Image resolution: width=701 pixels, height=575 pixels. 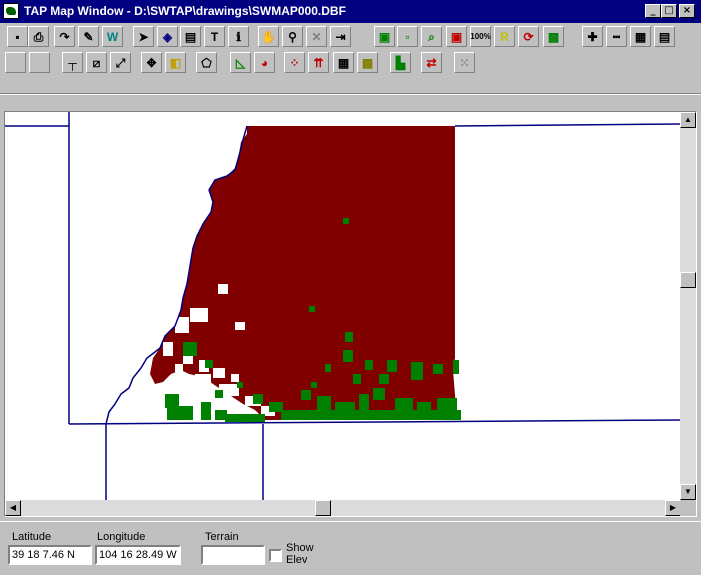 I want to click on latitude-field: 39 18 7.46 N, so click(x=50, y=555).